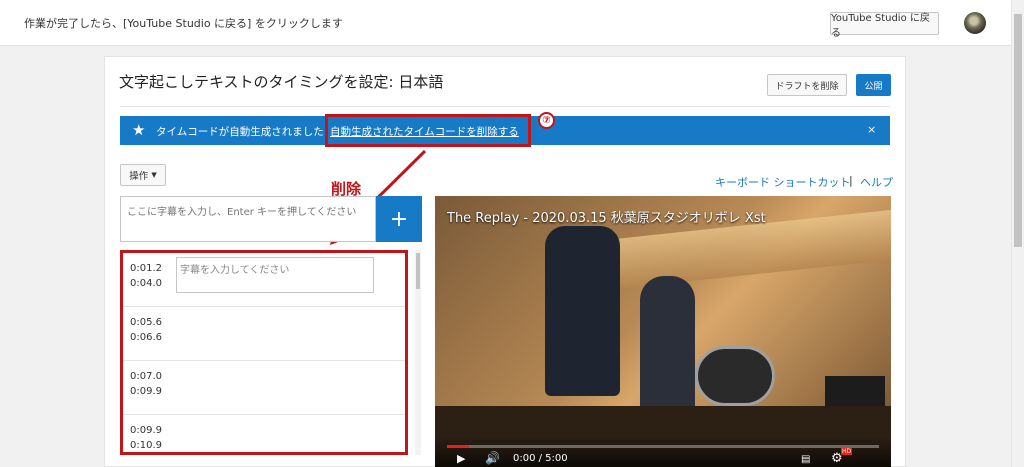 The image size is (1024, 467). I want to click on caption-end-time: 0:04.0, so click(146, 283).